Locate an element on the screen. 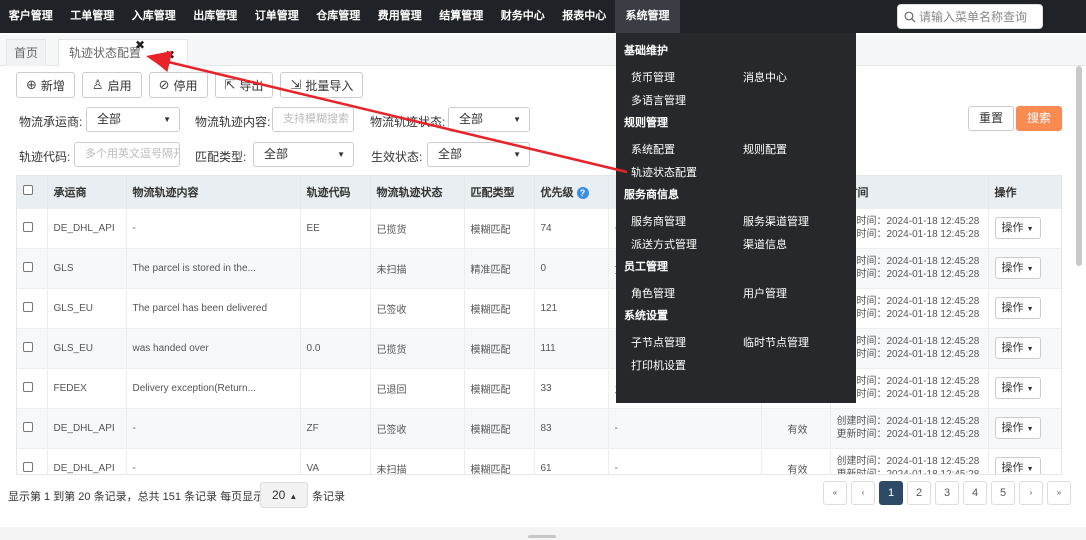  menu-item: 轨迹状态配置 is located at coordinates (664, 172).